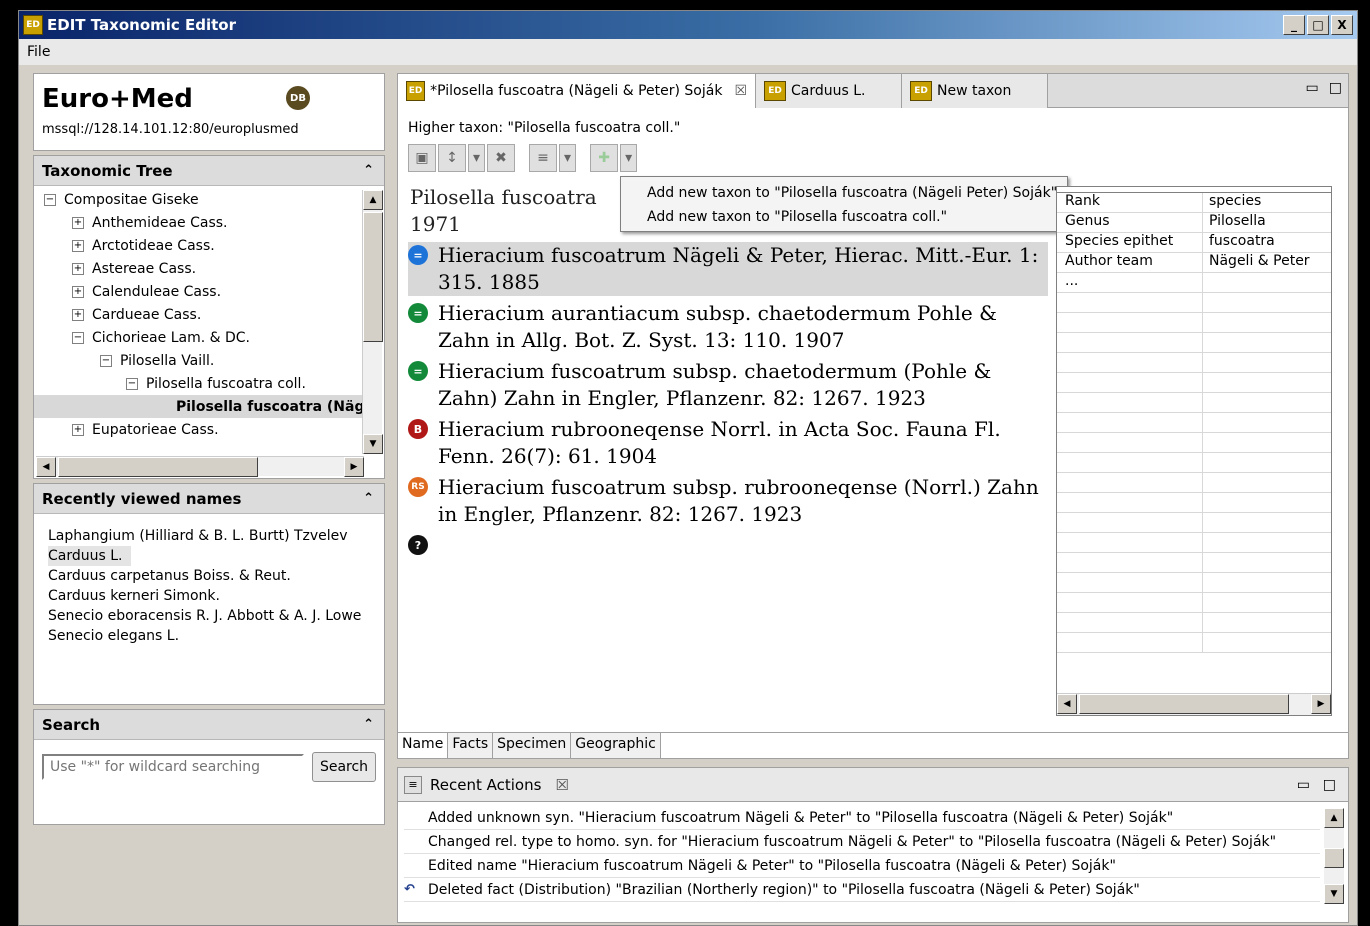 This screenshot has width=1370, height=926. What do you see at coordinates (829, 91) in the screenshot?
I see `tab-carduus: ED Carduus L.` at bounding box center [829, 91].